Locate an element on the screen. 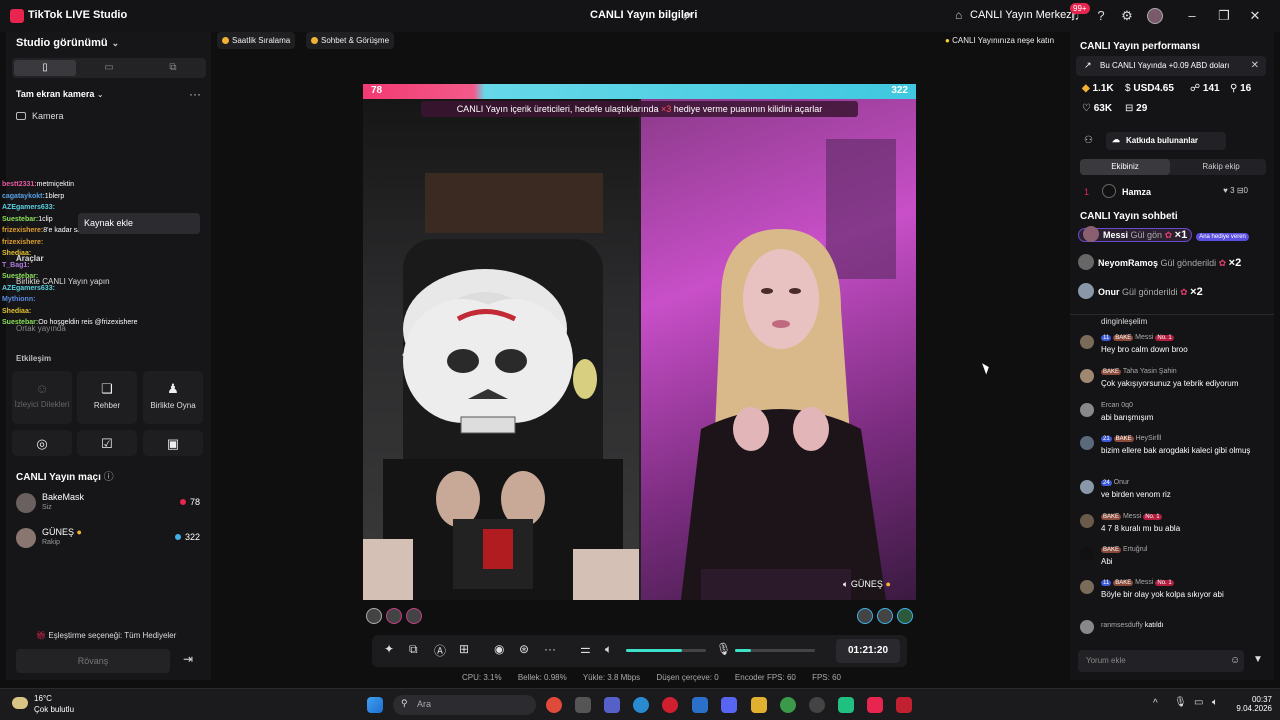 This screenshot has height=720, width=1280. minimize-icon: – is located at coordinates (1192, 16).